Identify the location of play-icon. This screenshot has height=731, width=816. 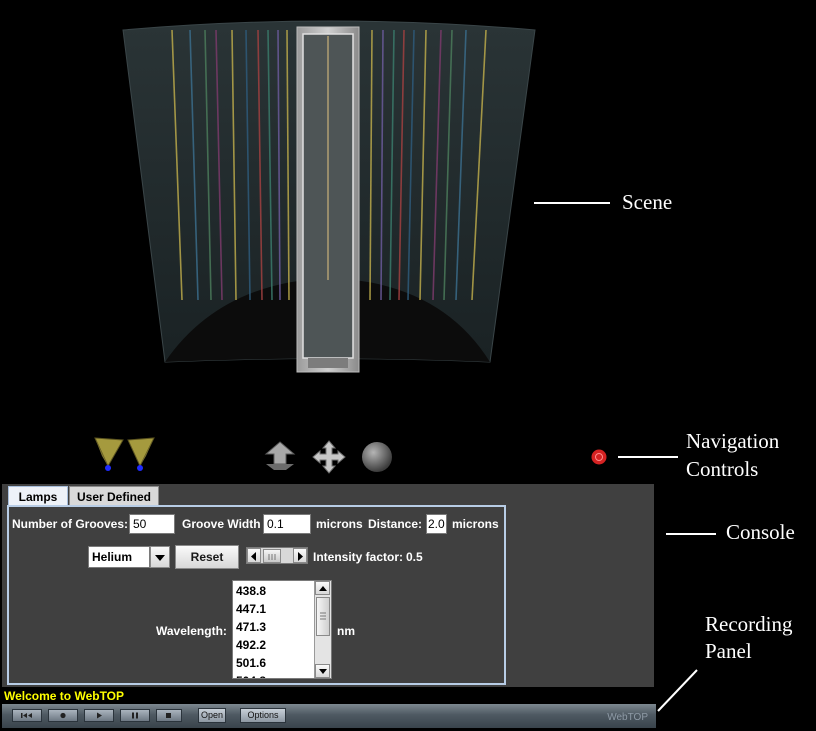
(99, 715).